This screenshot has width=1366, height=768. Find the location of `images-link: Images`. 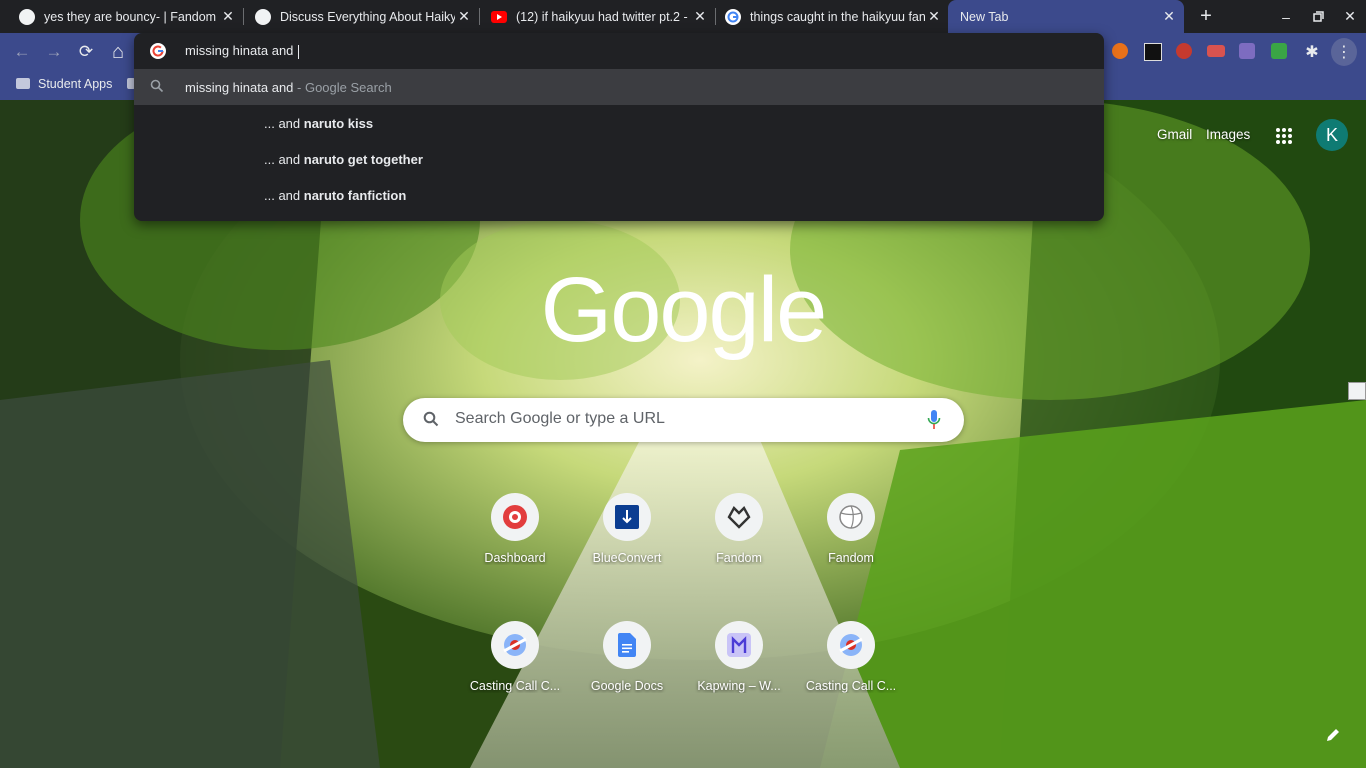

images-link: Images is located at coordinates (1228, 134).